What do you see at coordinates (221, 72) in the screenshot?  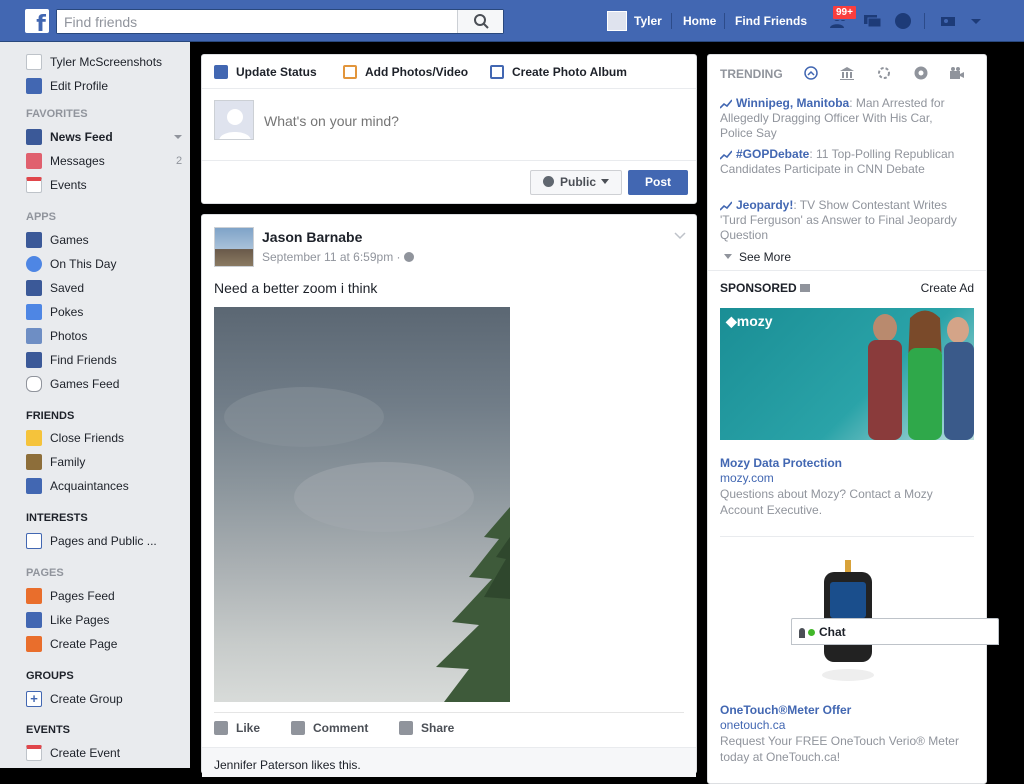 I see `pencil-icon` at bounding box center [221, 72].